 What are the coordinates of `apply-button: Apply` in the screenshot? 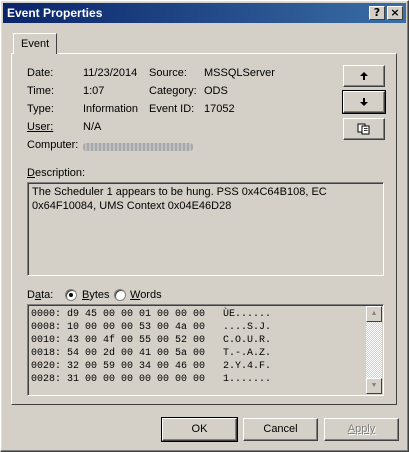 It's located at (361, 429).